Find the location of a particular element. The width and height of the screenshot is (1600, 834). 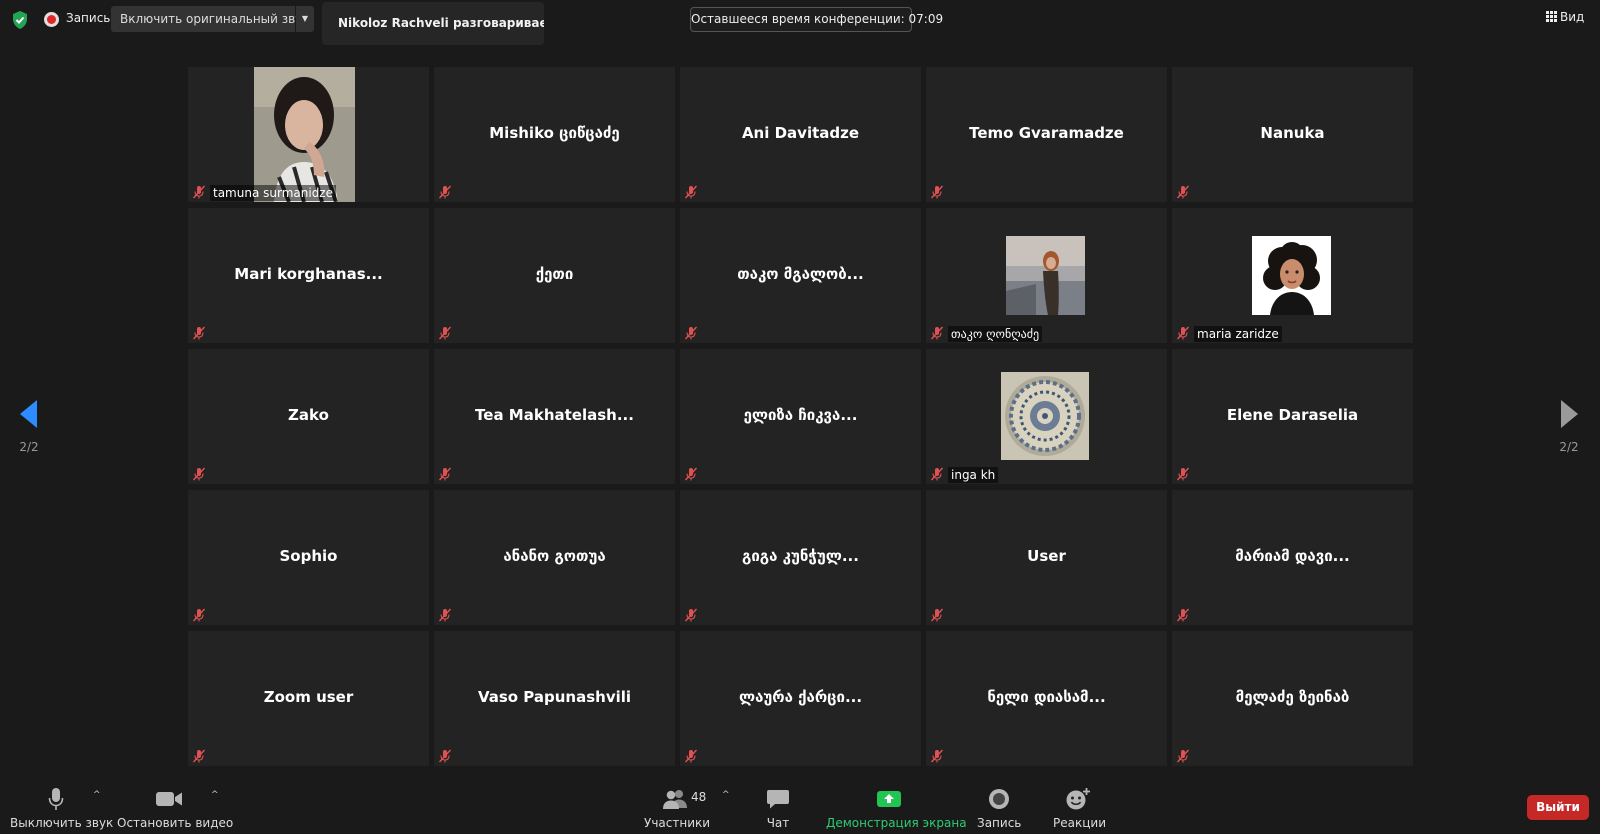

stop-video-label: Остановить видео is located at coordinates (175, 823).